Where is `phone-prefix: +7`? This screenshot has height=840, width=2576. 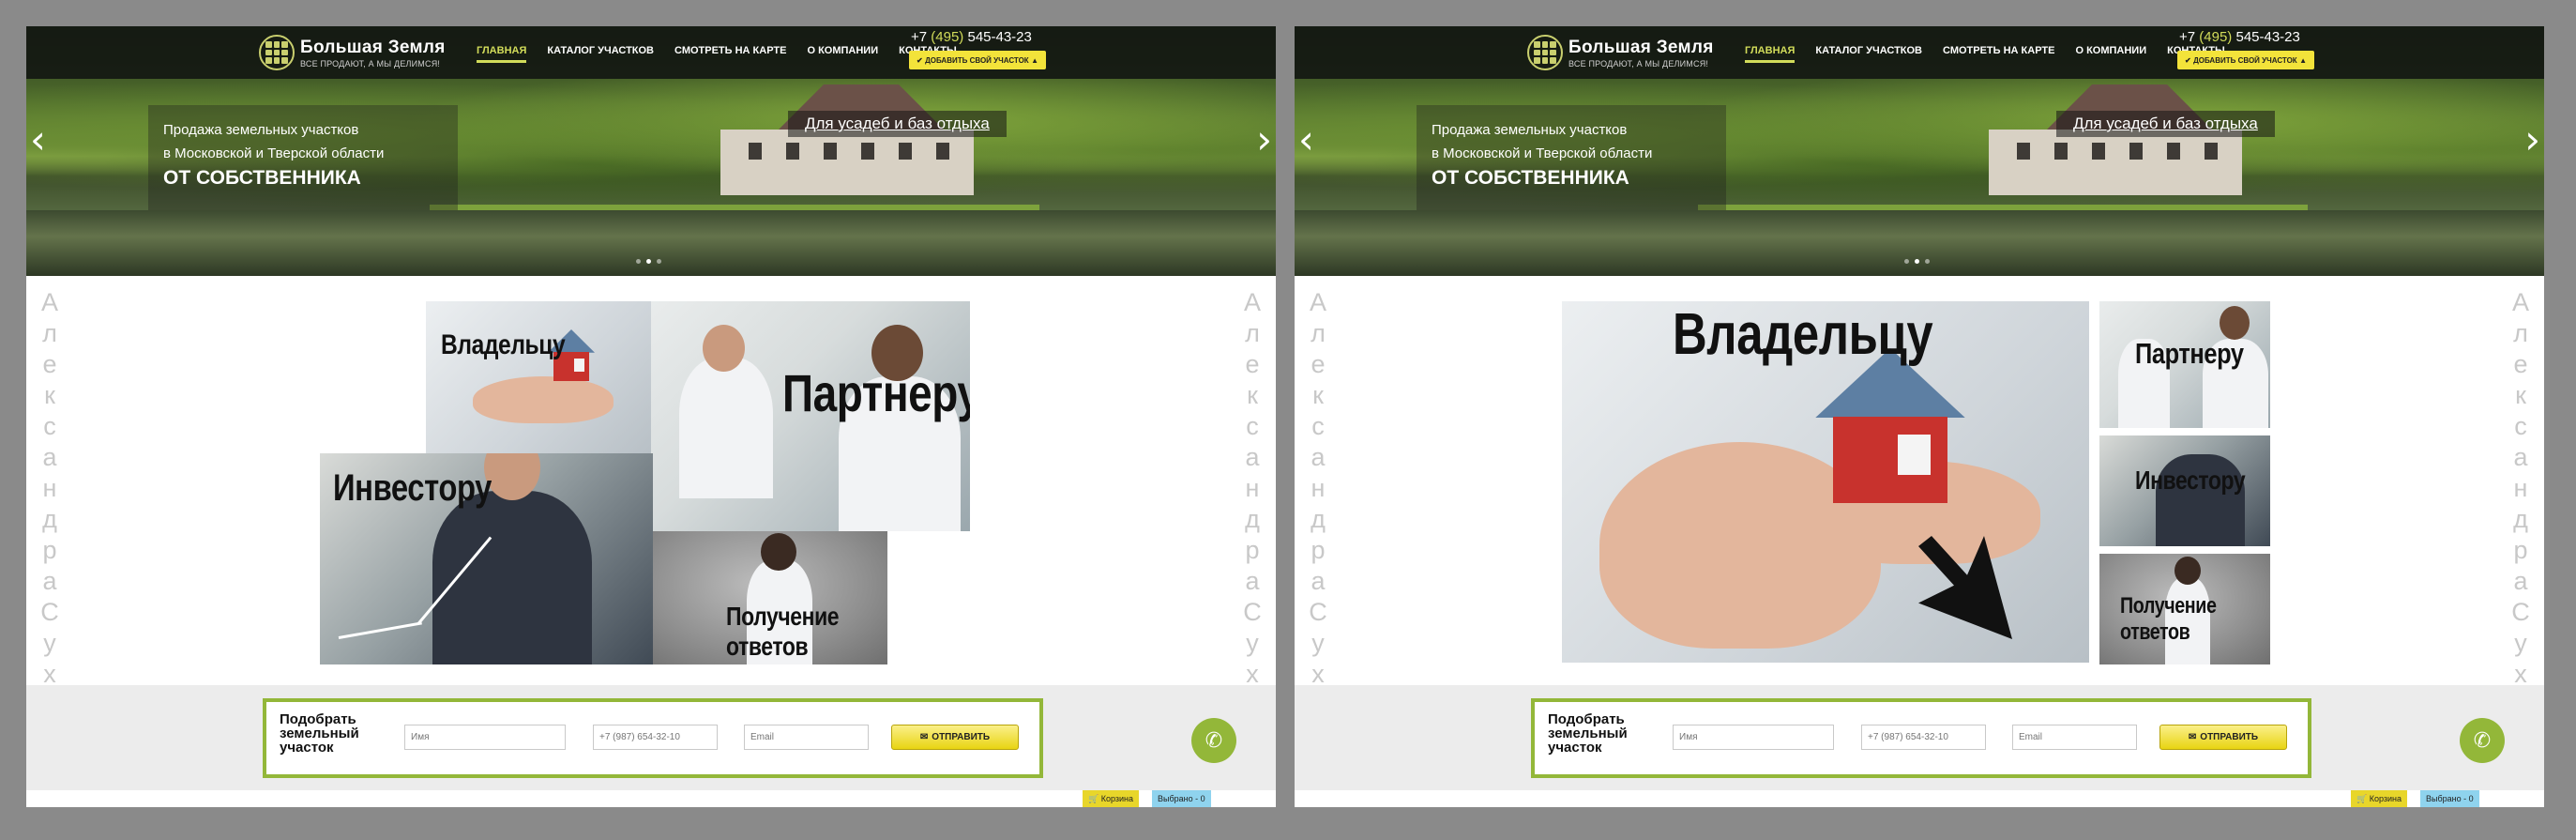 phone-prefix: +7 is located at coordinates (2190, 37).